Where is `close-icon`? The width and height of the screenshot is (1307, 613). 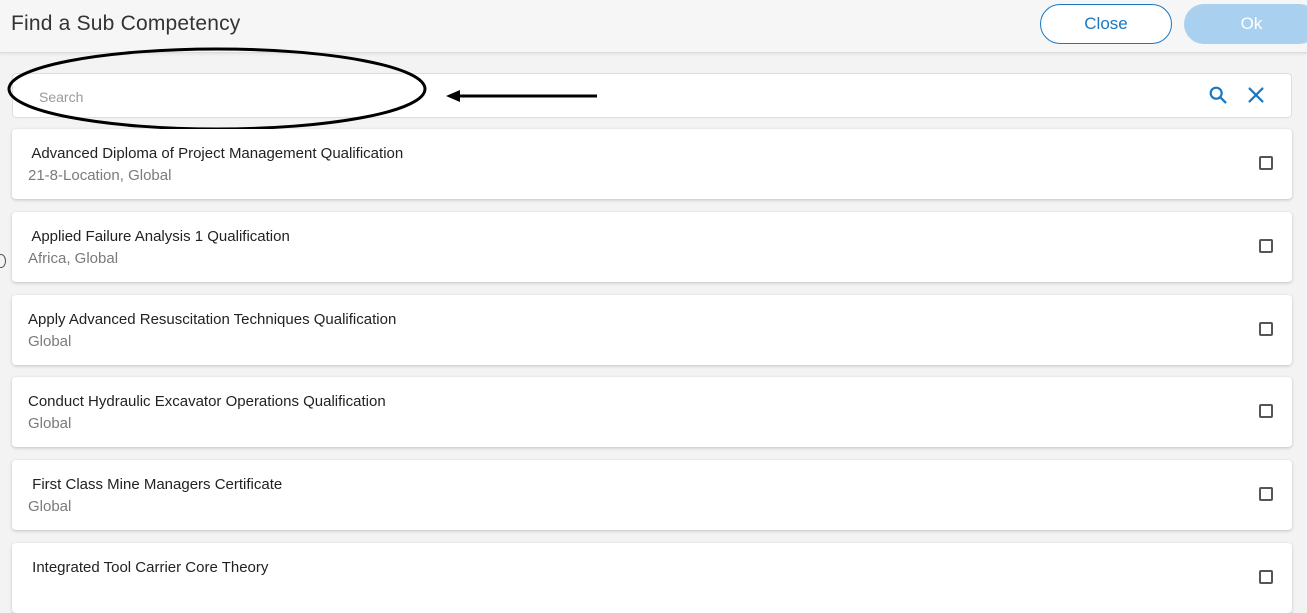 close-icon is located at coordinates (1256, 95).